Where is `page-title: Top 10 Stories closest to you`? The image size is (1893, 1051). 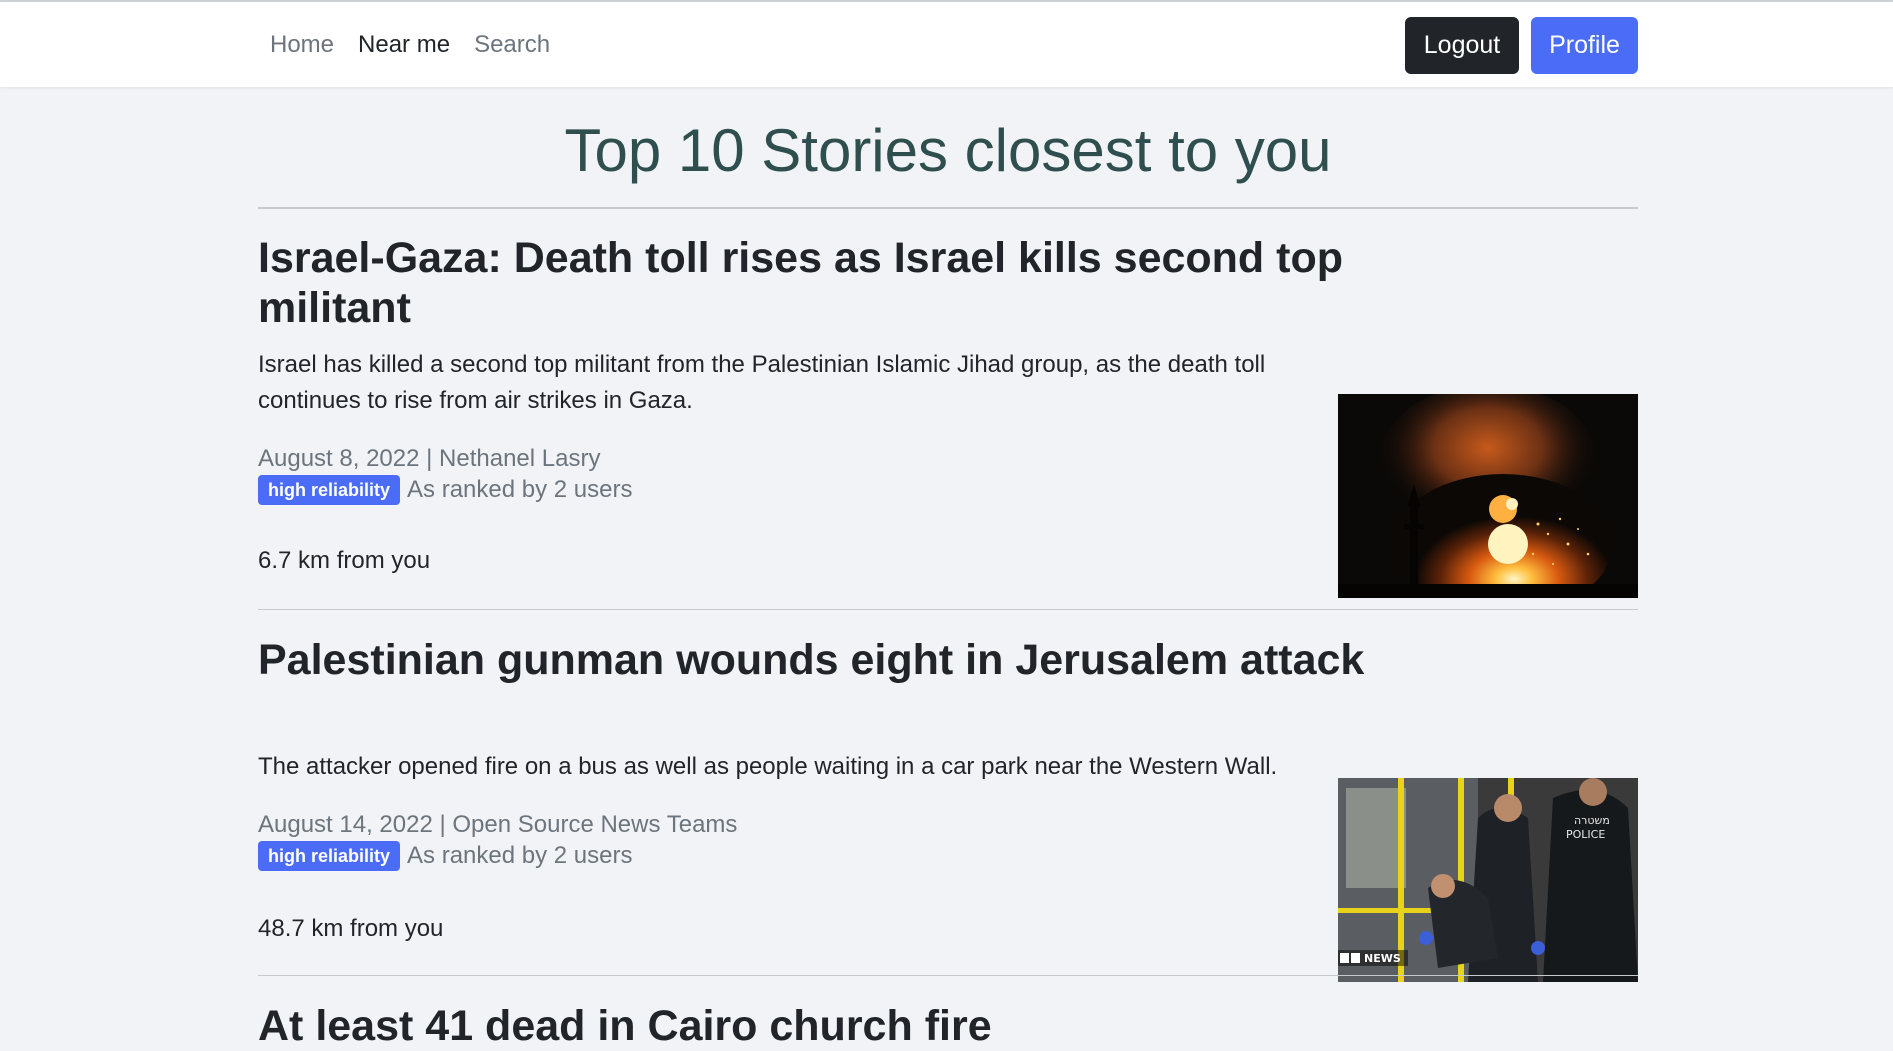 page-title: Top 10 Stories closest to you is located at coordinates (948, 150).